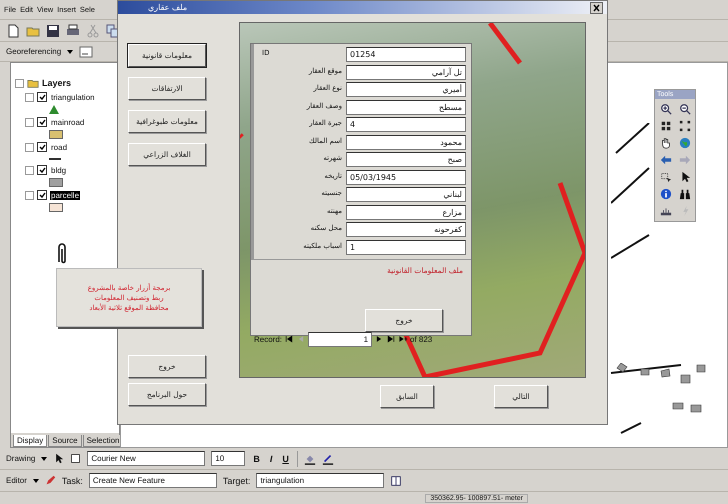 Image resolution: width=728 pixels, height=504 pixels. What do you see at coordinates (666, 126) in the screenshot?
I see `zoom-in-grid-icon` at bounding box center [666, 126].